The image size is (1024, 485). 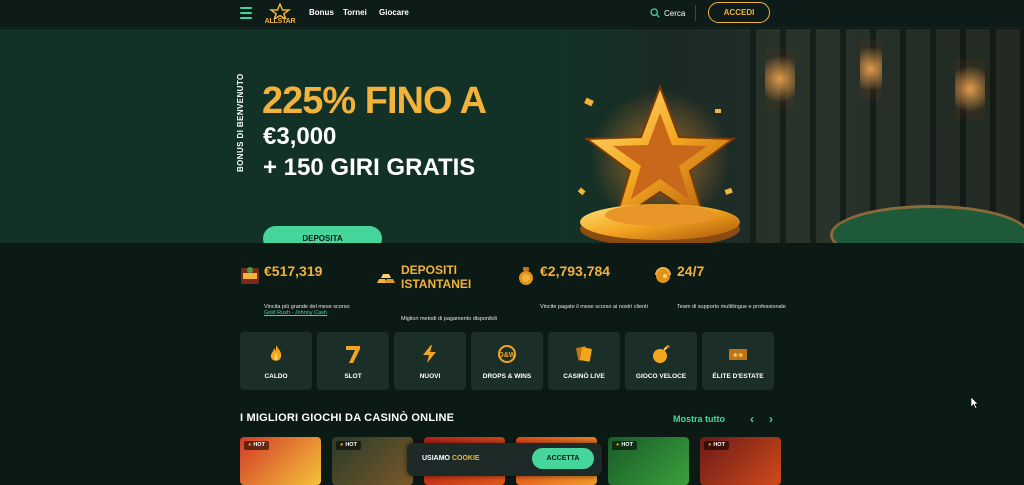 I want to click on poker-table, so click(x=927, y=224).